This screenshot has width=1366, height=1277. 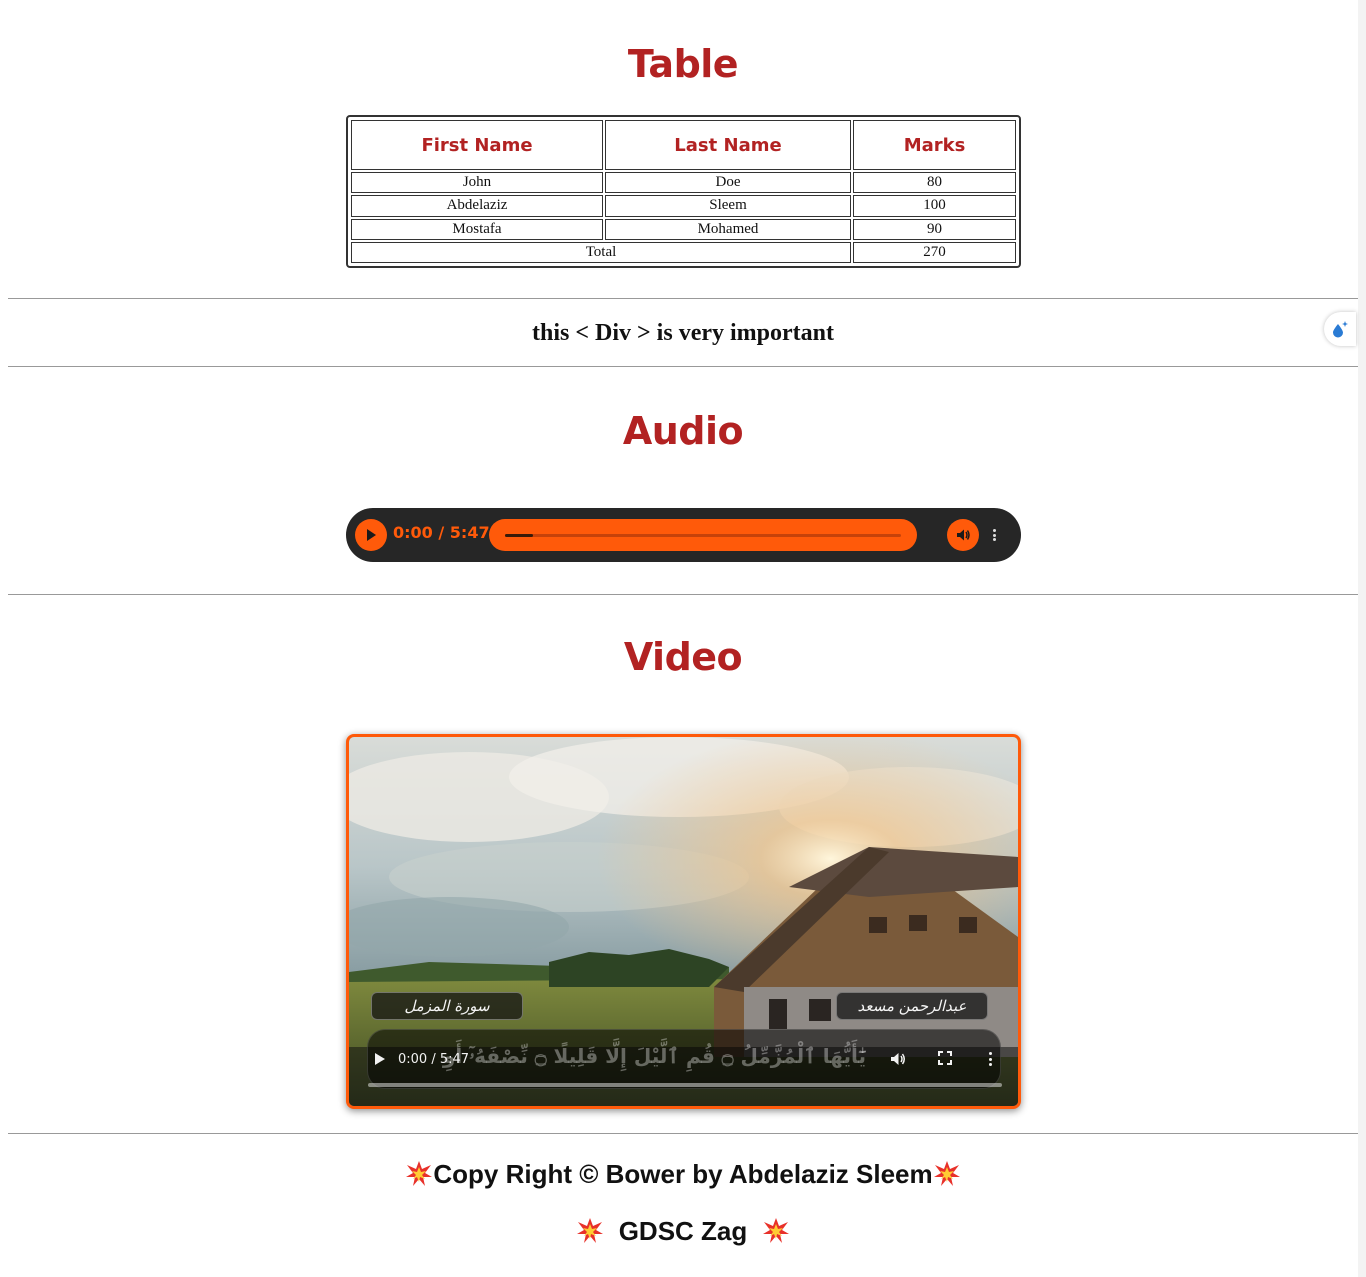 What do you see at coordinates (601, 252) in the screenshot?
I see `cell-total-label: Total` at bounding box center [601, 252].